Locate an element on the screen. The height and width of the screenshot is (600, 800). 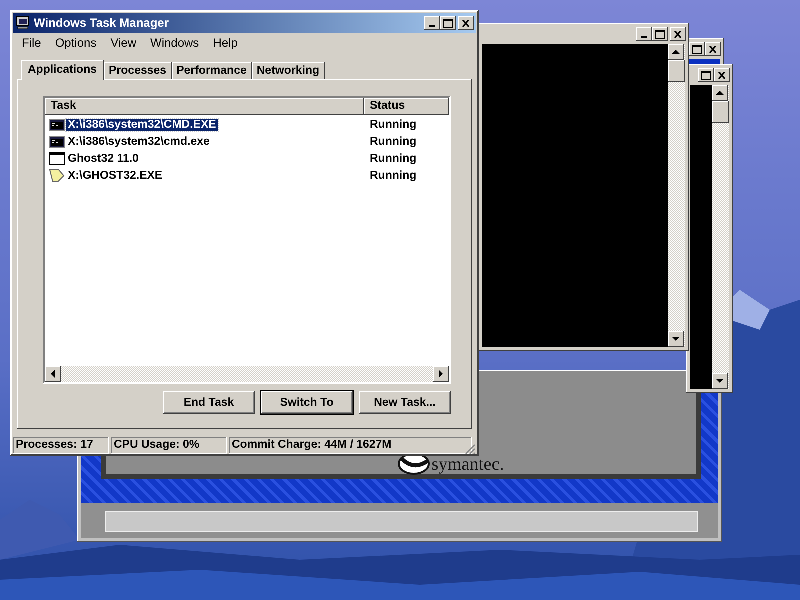
action-button: Switch To is located at coordinates (307, 402).